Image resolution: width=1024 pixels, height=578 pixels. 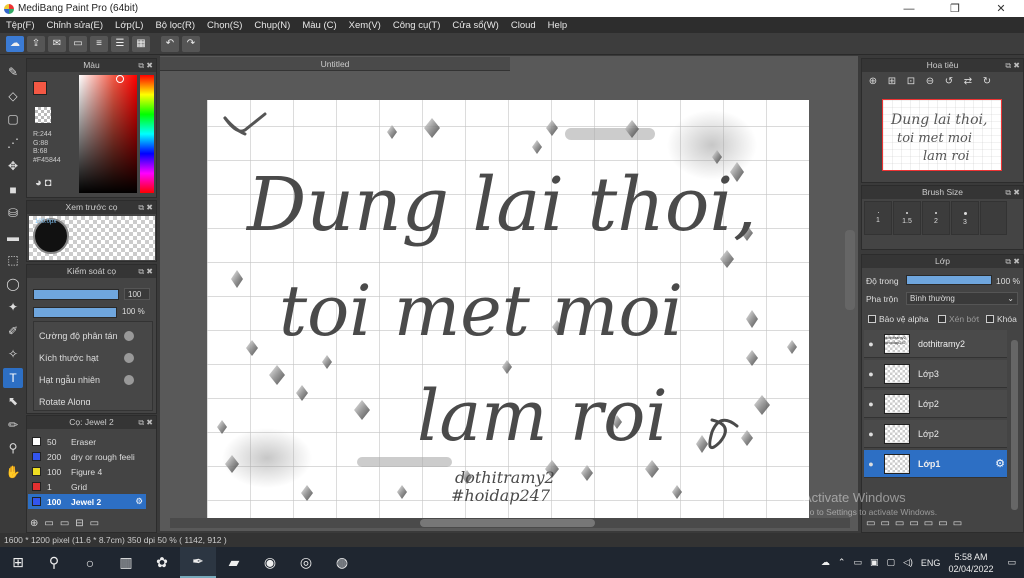 I want to click on blend-mode-select: Bình thường ⌄, so click(x=962, y=298).